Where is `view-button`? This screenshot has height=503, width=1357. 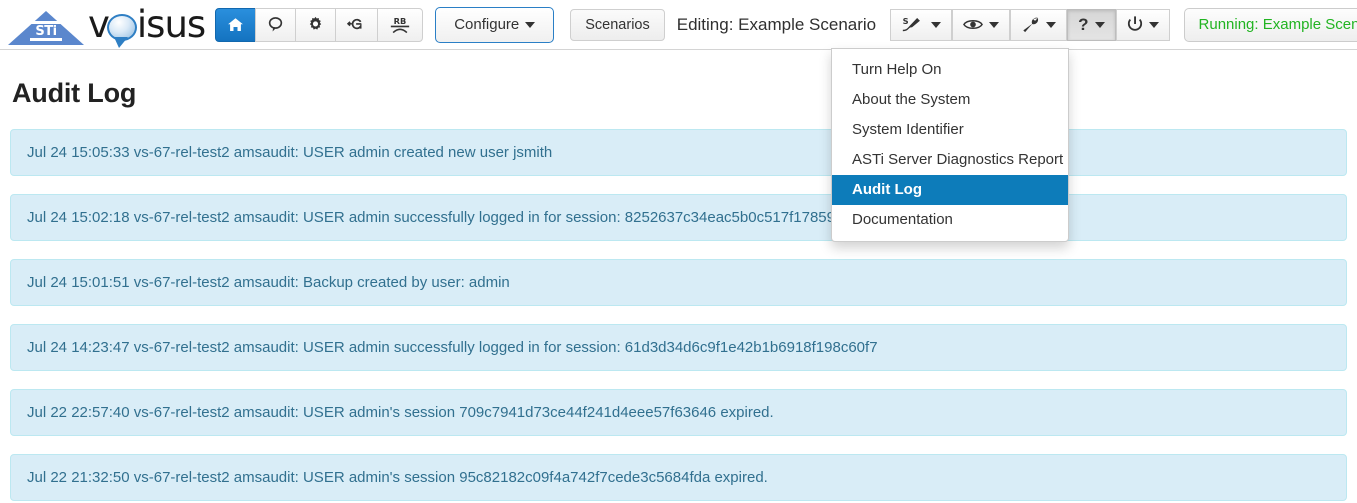 view-button is located at coordinates (981, 24).